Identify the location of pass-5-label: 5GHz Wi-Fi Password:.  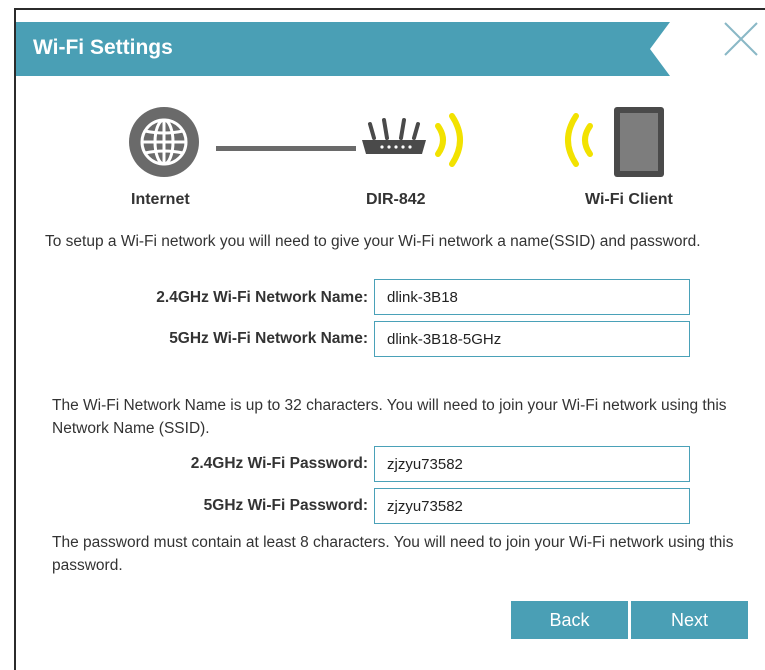
(285, 505).